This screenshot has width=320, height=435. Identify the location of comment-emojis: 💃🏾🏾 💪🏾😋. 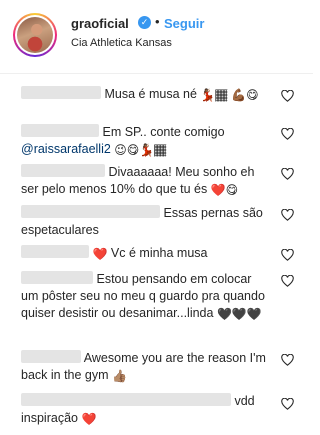
(229, 95).